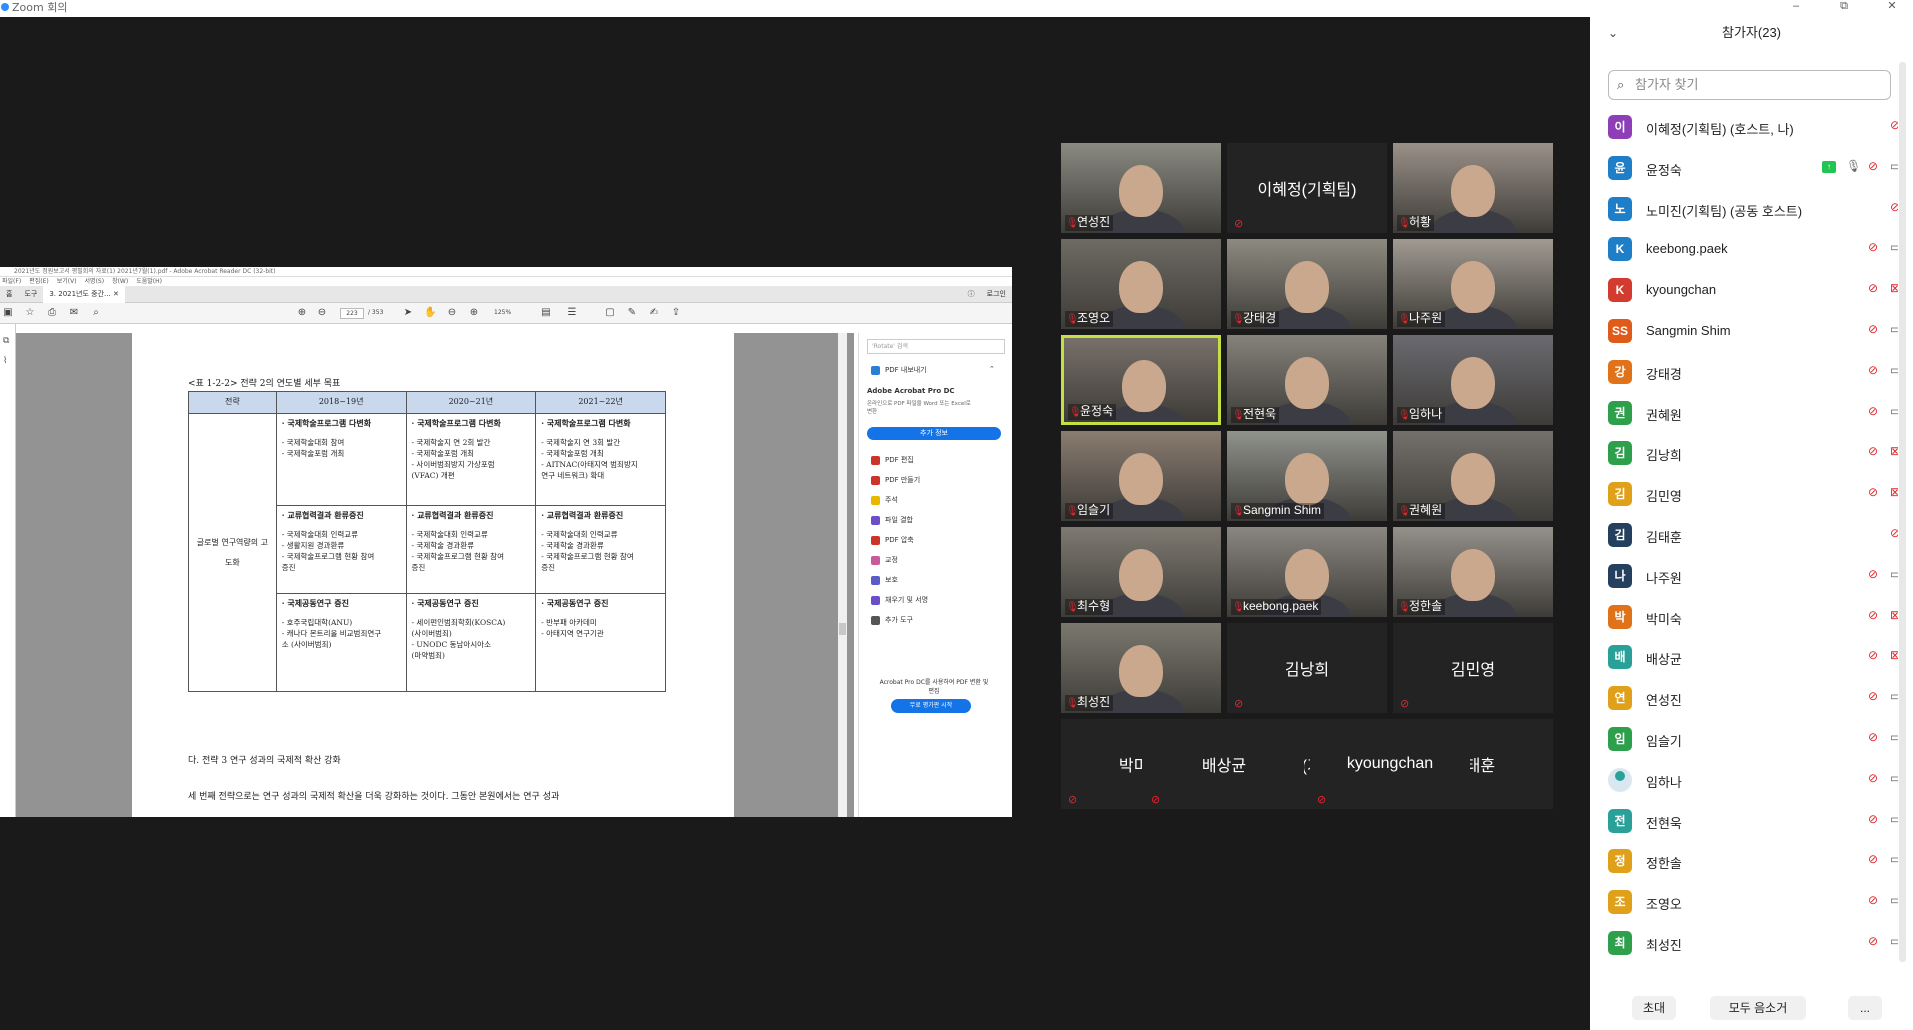  Describe the element at coordinates (884, 560) in the screenshot. I see `tool-item: 교정` at that location.